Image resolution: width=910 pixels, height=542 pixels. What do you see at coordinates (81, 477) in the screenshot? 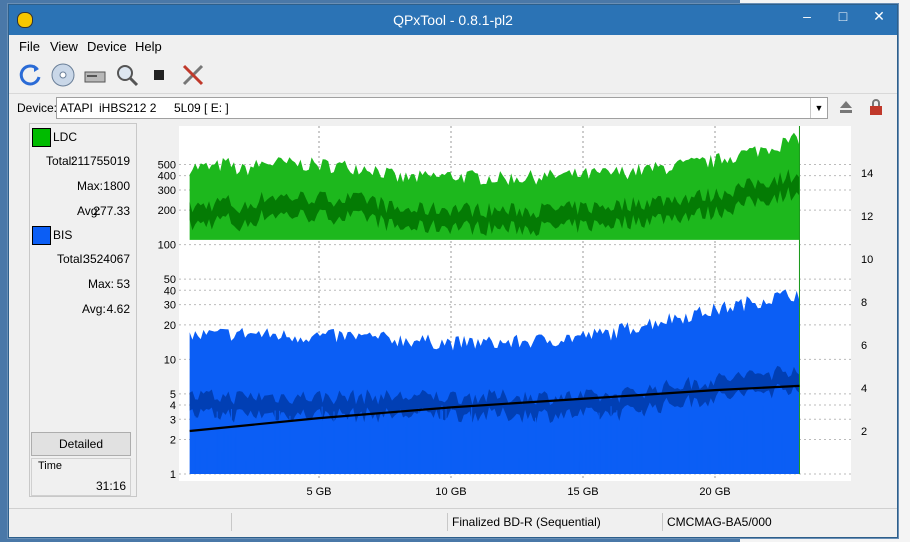
I see `time-box: Time 31:16` at bounding box center [81, 477].